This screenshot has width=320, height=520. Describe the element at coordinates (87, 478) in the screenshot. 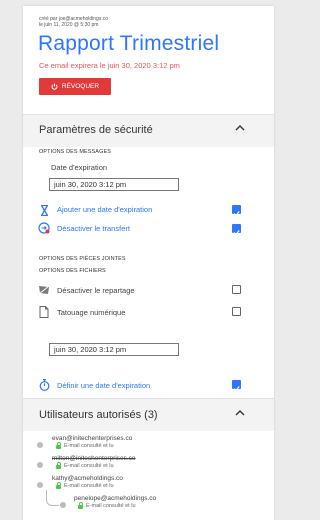

I see `user-email: kathy@acmeholdings.co` at that location.